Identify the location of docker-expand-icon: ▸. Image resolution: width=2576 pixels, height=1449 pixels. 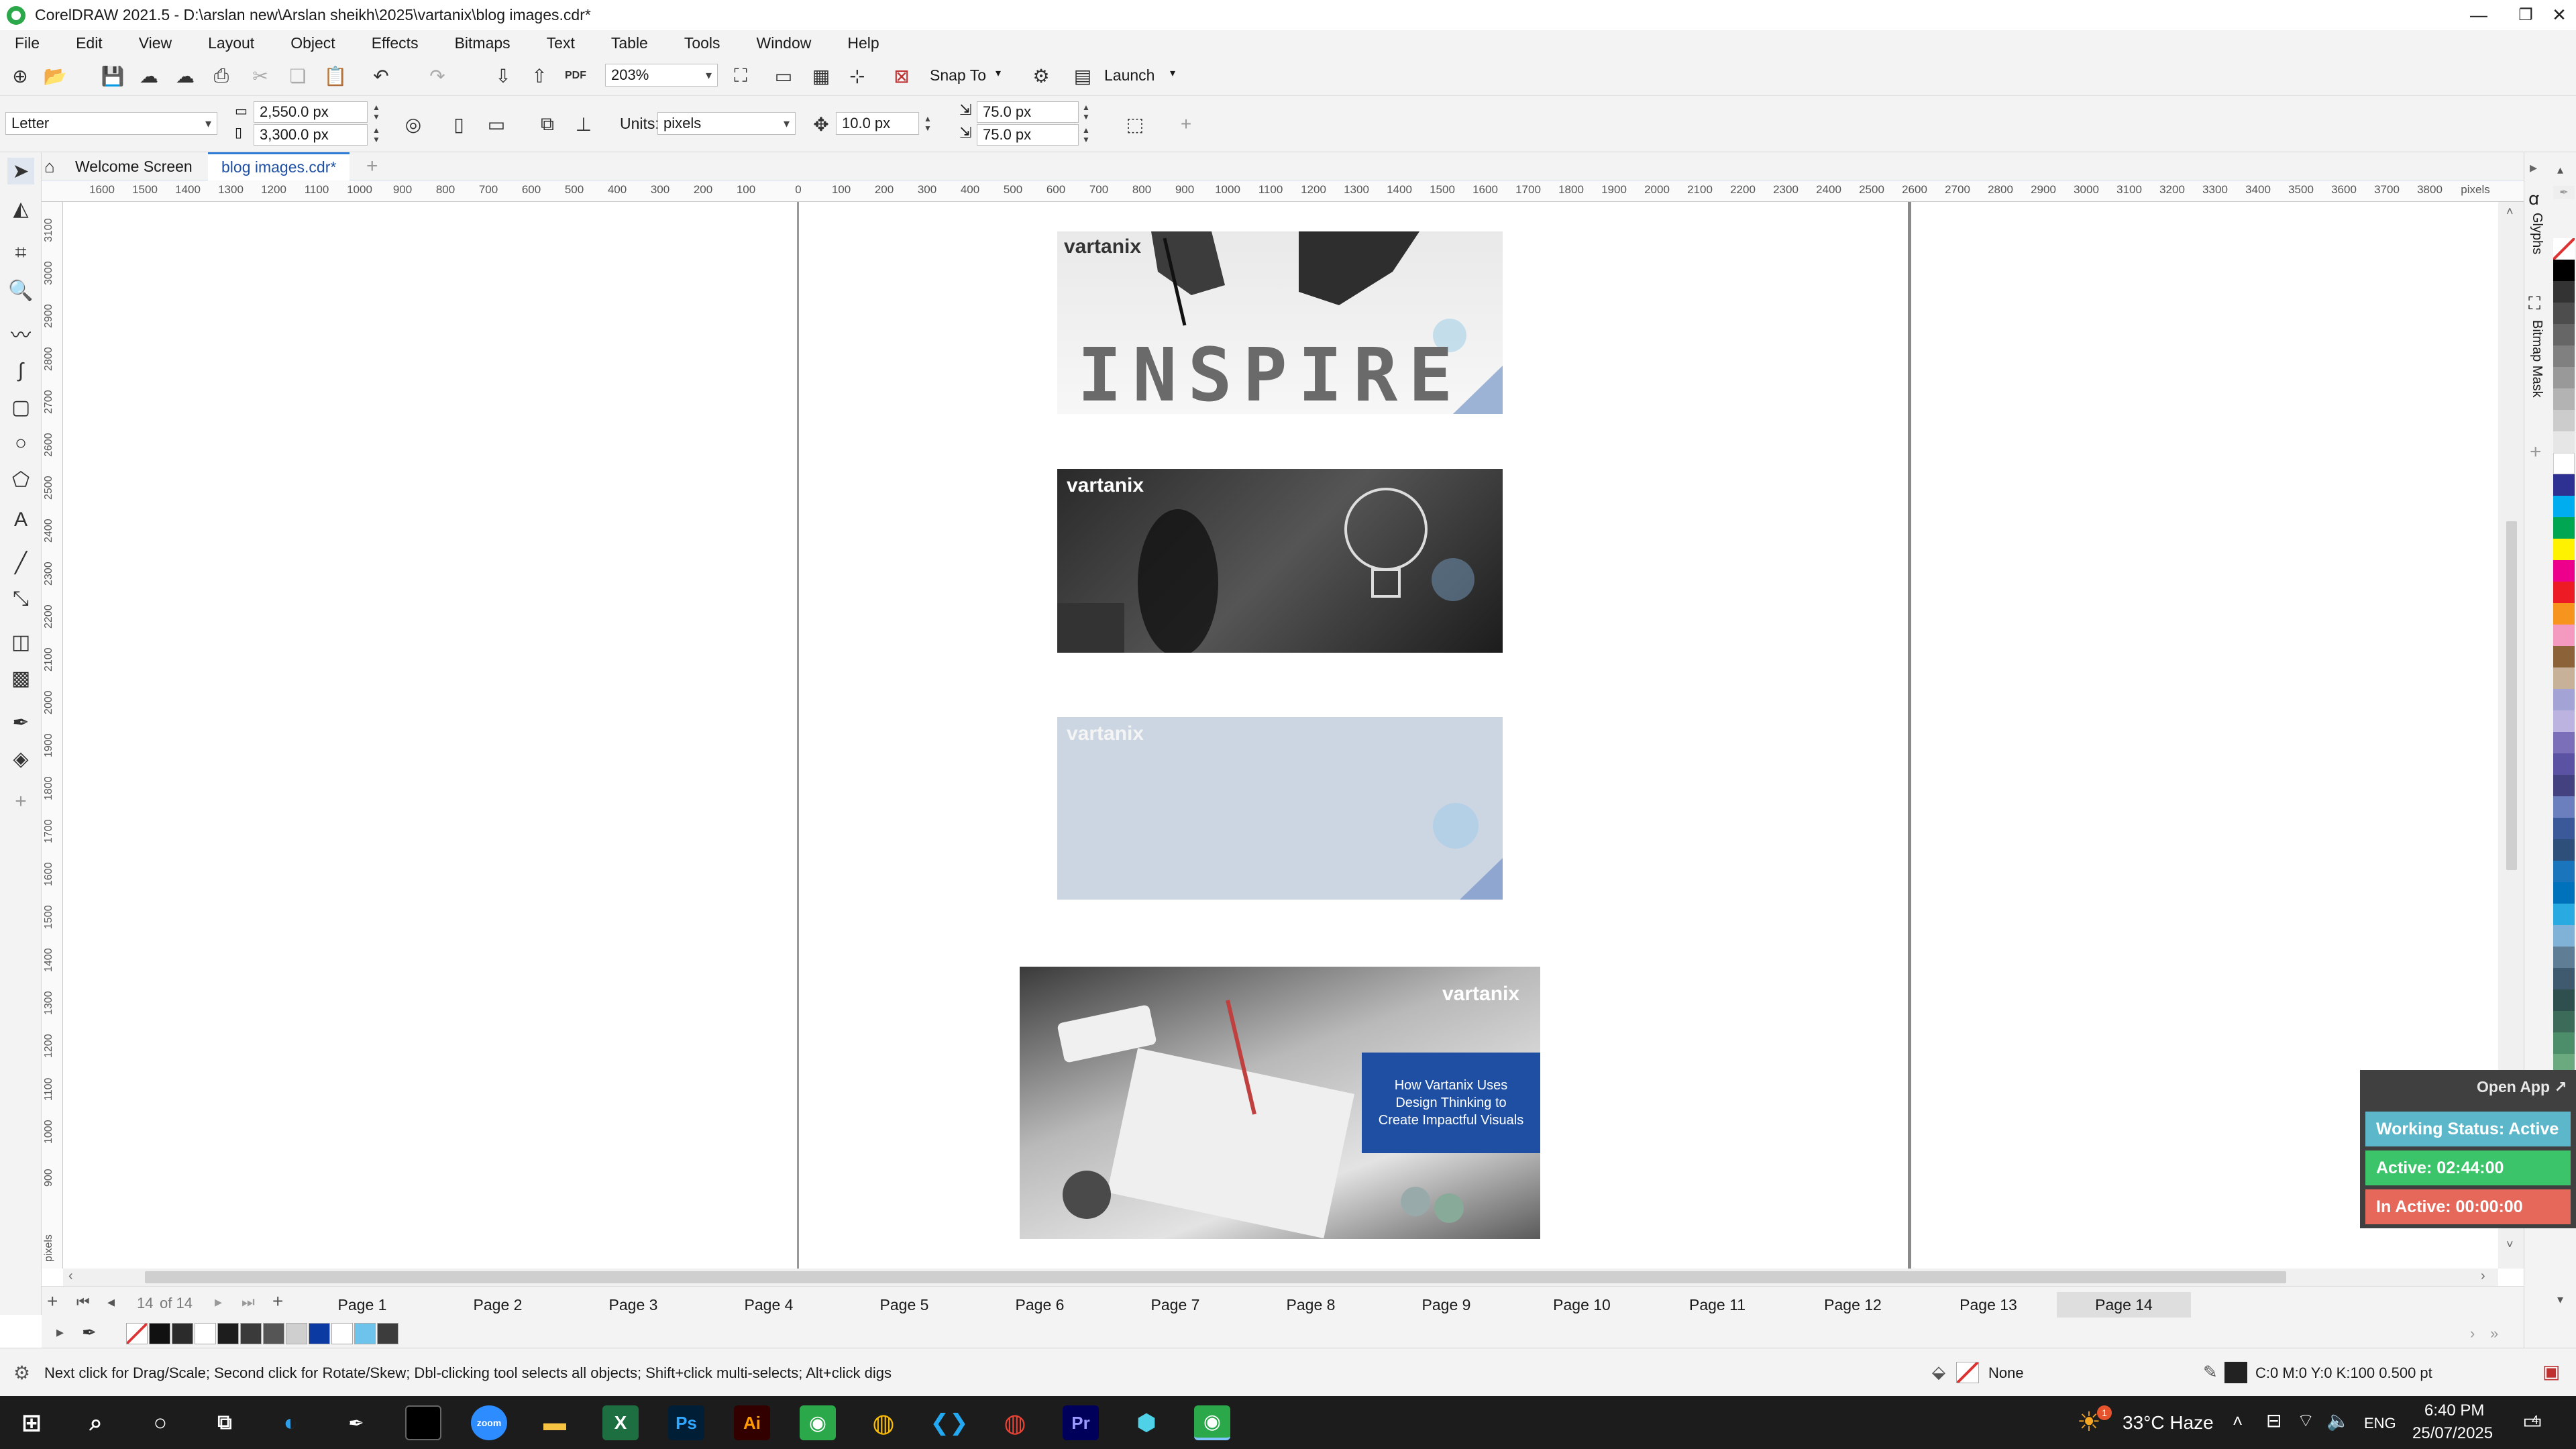
(2533, 167).